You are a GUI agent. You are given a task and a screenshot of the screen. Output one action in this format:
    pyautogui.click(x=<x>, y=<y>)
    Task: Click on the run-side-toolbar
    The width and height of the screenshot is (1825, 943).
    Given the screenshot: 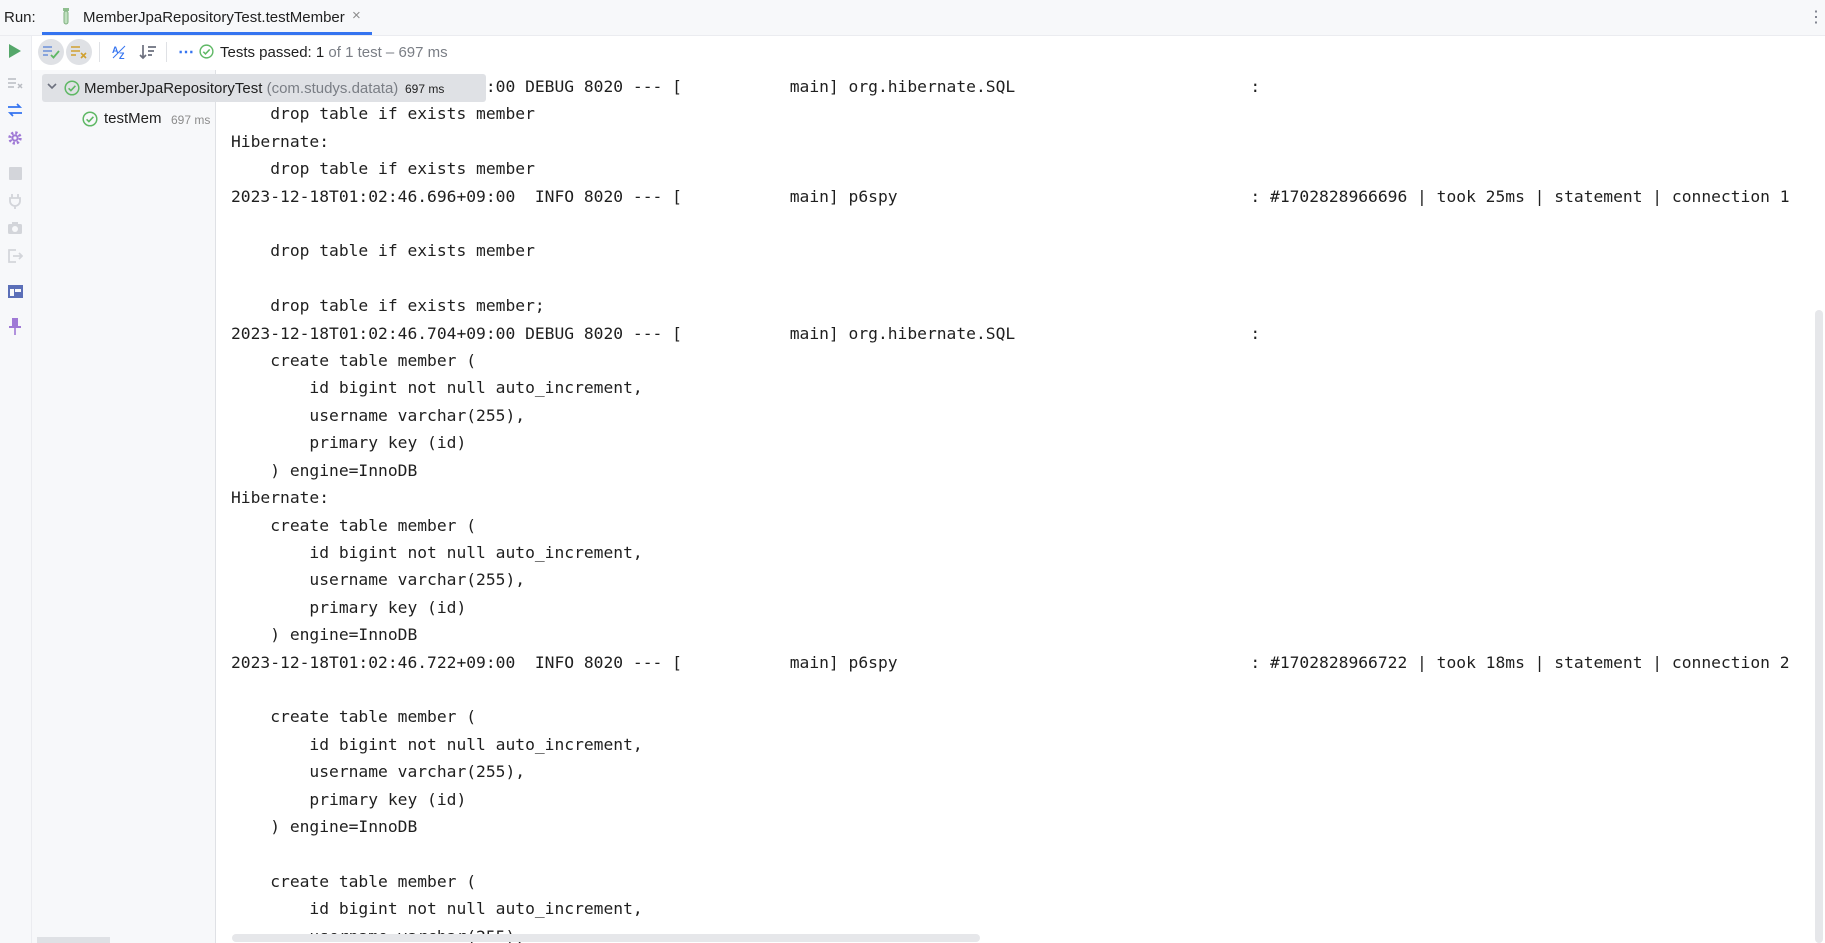 What is the action you would take?
    pyautogui.click(x=16, y=489)
    